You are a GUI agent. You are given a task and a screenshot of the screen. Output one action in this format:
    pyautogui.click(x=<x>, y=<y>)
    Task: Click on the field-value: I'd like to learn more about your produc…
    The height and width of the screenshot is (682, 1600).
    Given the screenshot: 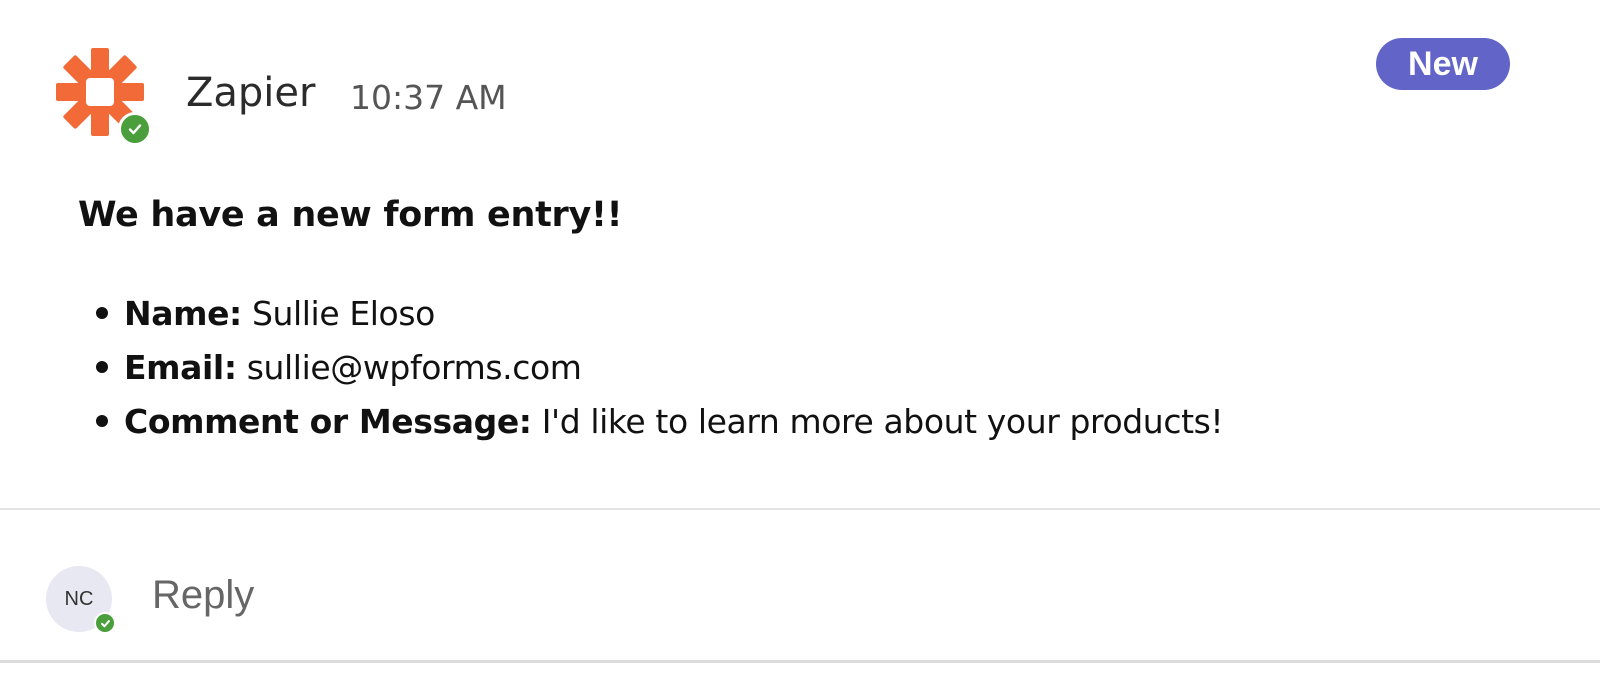 What is the action you would take?
    pyautogui.click(x=882, y=421)
    